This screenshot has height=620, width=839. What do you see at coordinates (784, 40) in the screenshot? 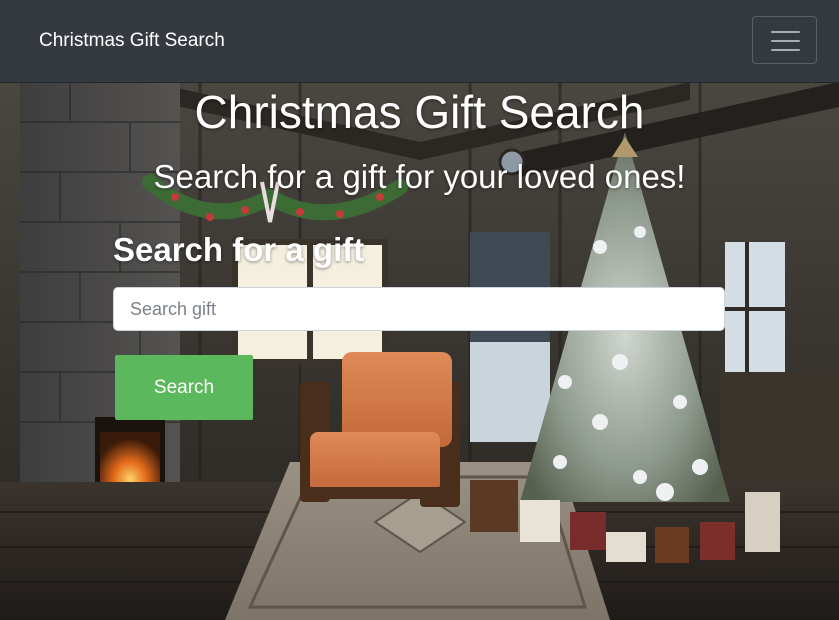
I see `navbar-toggler-button` at bounding box center [784, 40].